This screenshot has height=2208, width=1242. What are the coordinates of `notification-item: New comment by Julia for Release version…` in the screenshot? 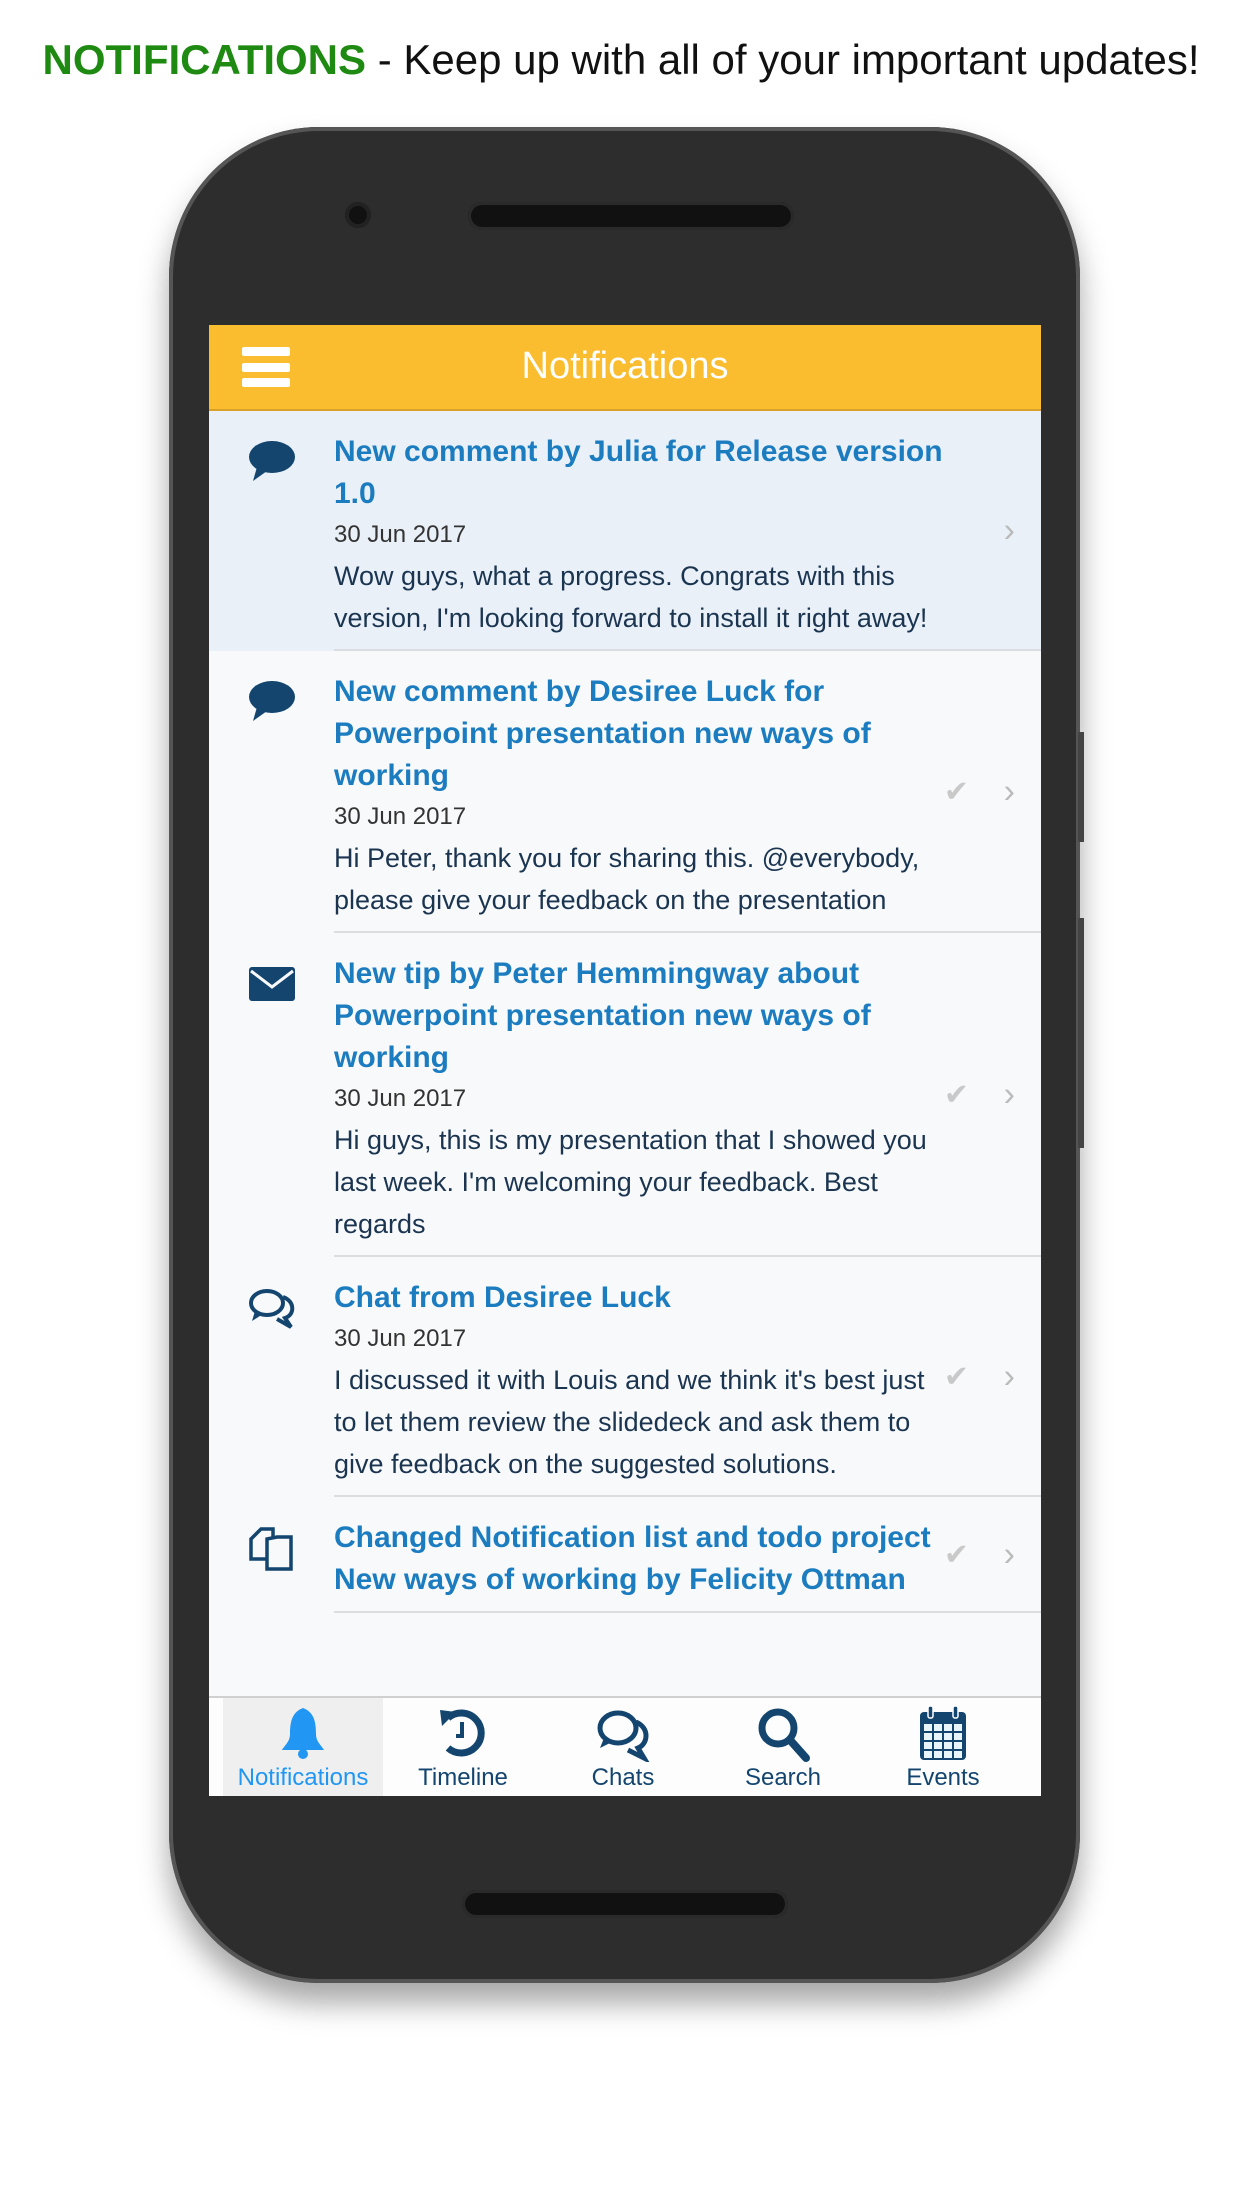 It's located at (625, 531).